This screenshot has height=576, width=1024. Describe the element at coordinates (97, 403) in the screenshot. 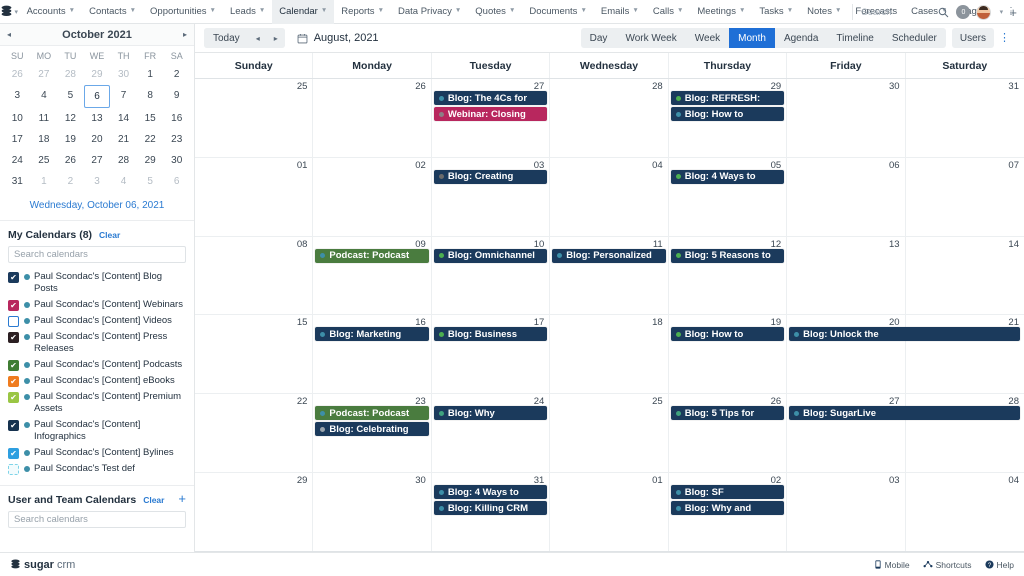

I see `calendar-list-item: ✔ Paul Scondac's [Content] Premium Assets` at that location.